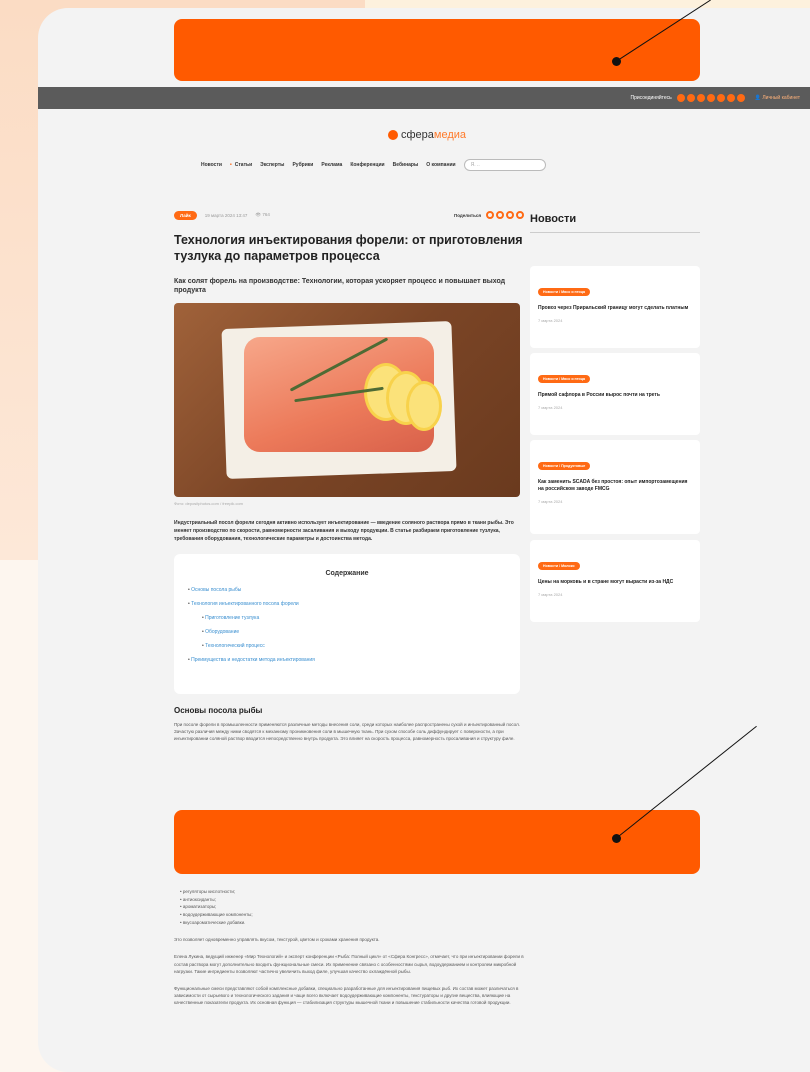 The image size is (810, 1072). I want to click on views-count: 764, so click(266, 214).